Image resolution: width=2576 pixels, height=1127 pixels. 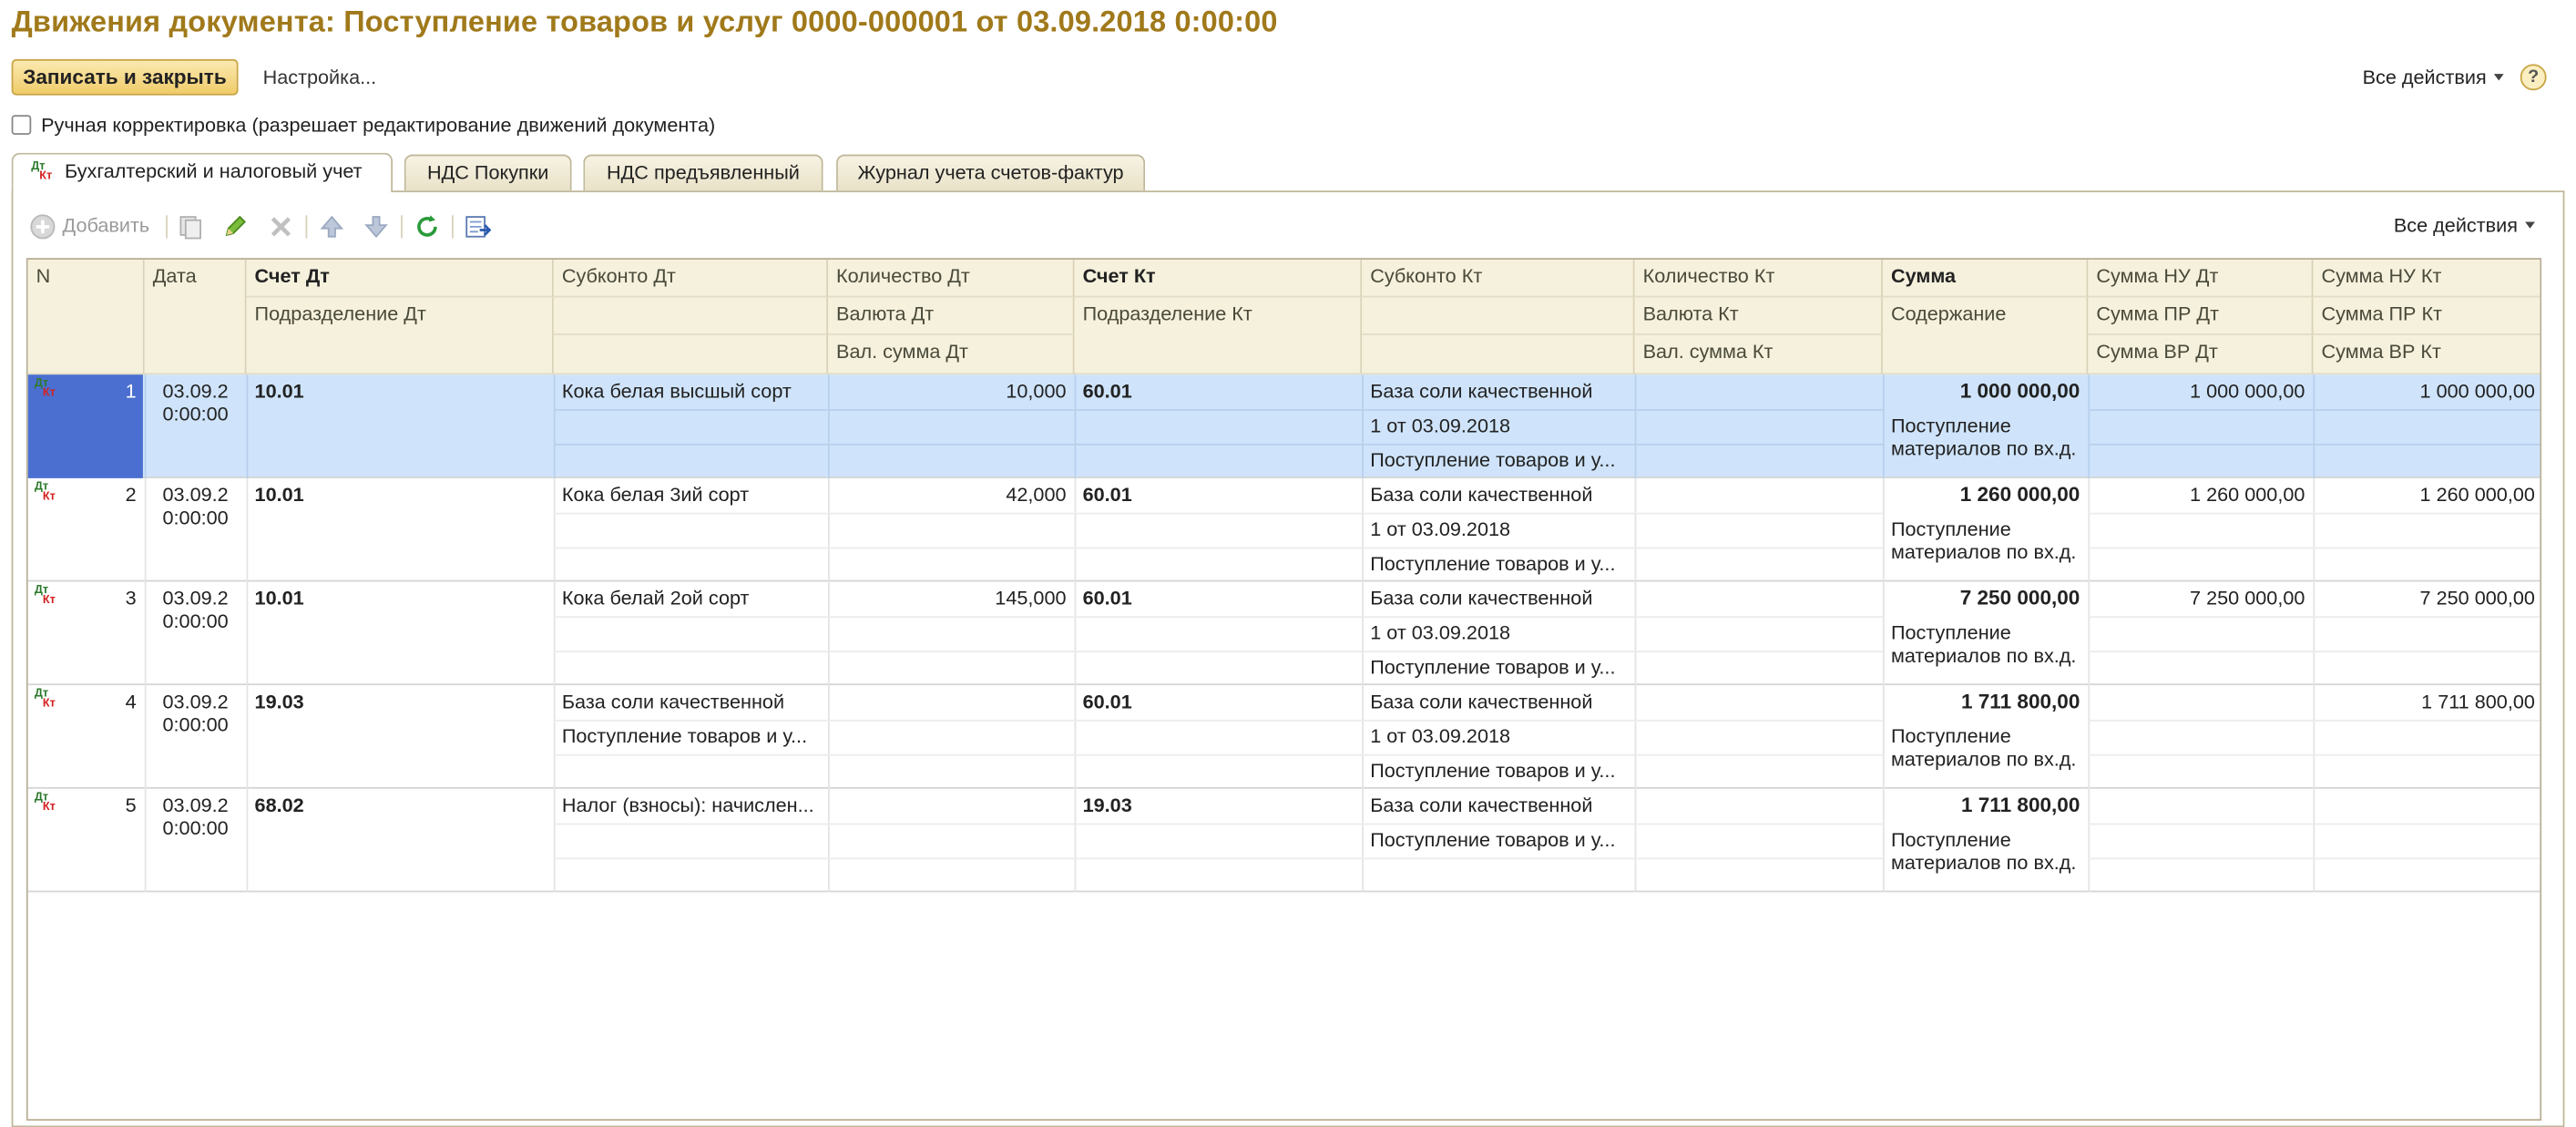 What do you see at coordinates (952, 496) in the screenshot?
I see `cell-qty-dt: 42,000` at bounding box center [952, 496].